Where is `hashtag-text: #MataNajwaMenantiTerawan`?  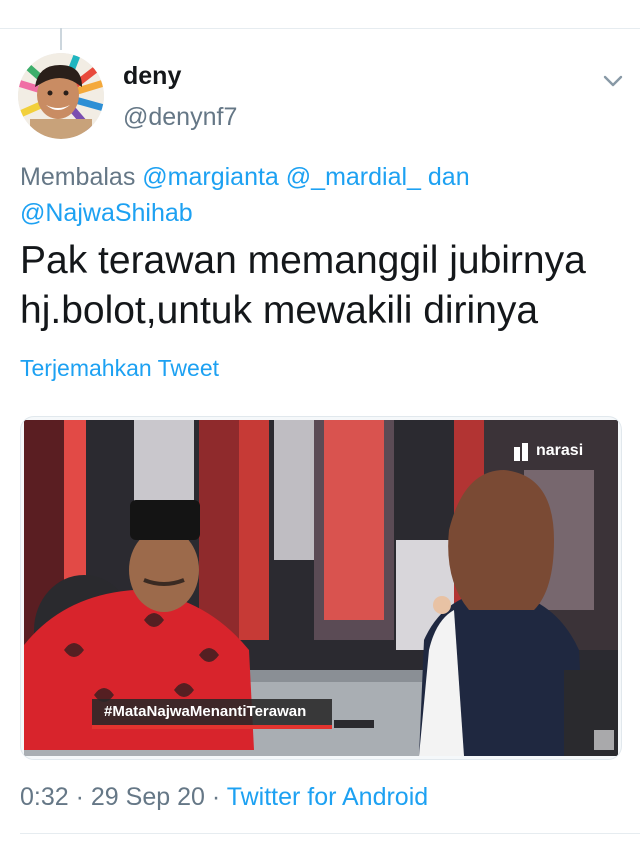 hashtag-text: #MataNajwaMenantiTerawan is located at coordinates (205, 711).